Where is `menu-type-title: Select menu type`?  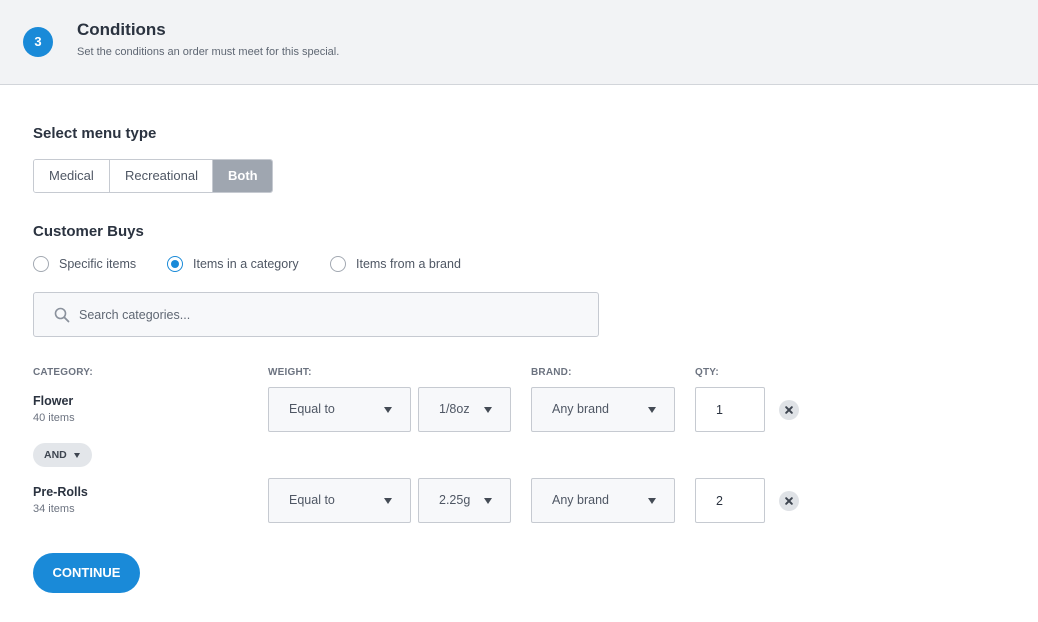 menu-type-title: Select menu type is located at coordinates (95, 133).